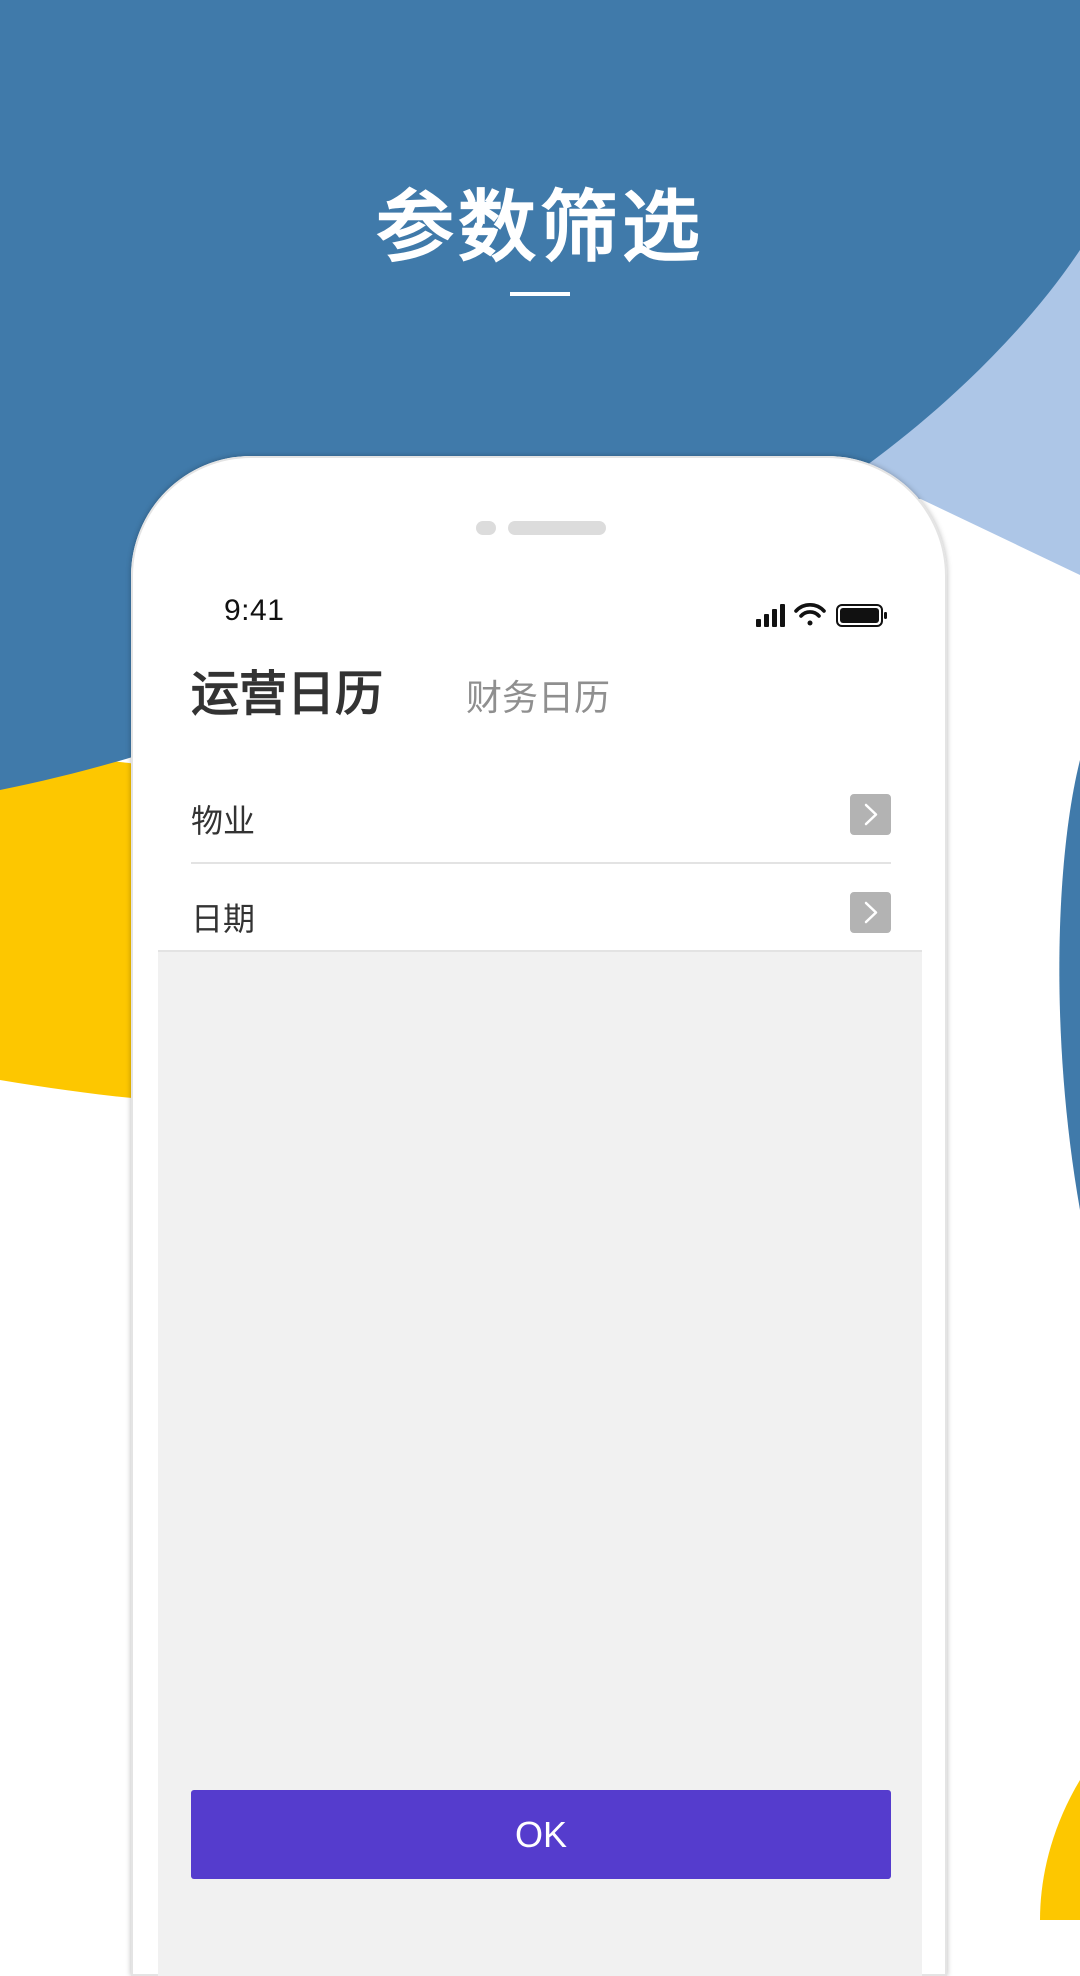  I want to click on phone-speaker, so click(557, 528).